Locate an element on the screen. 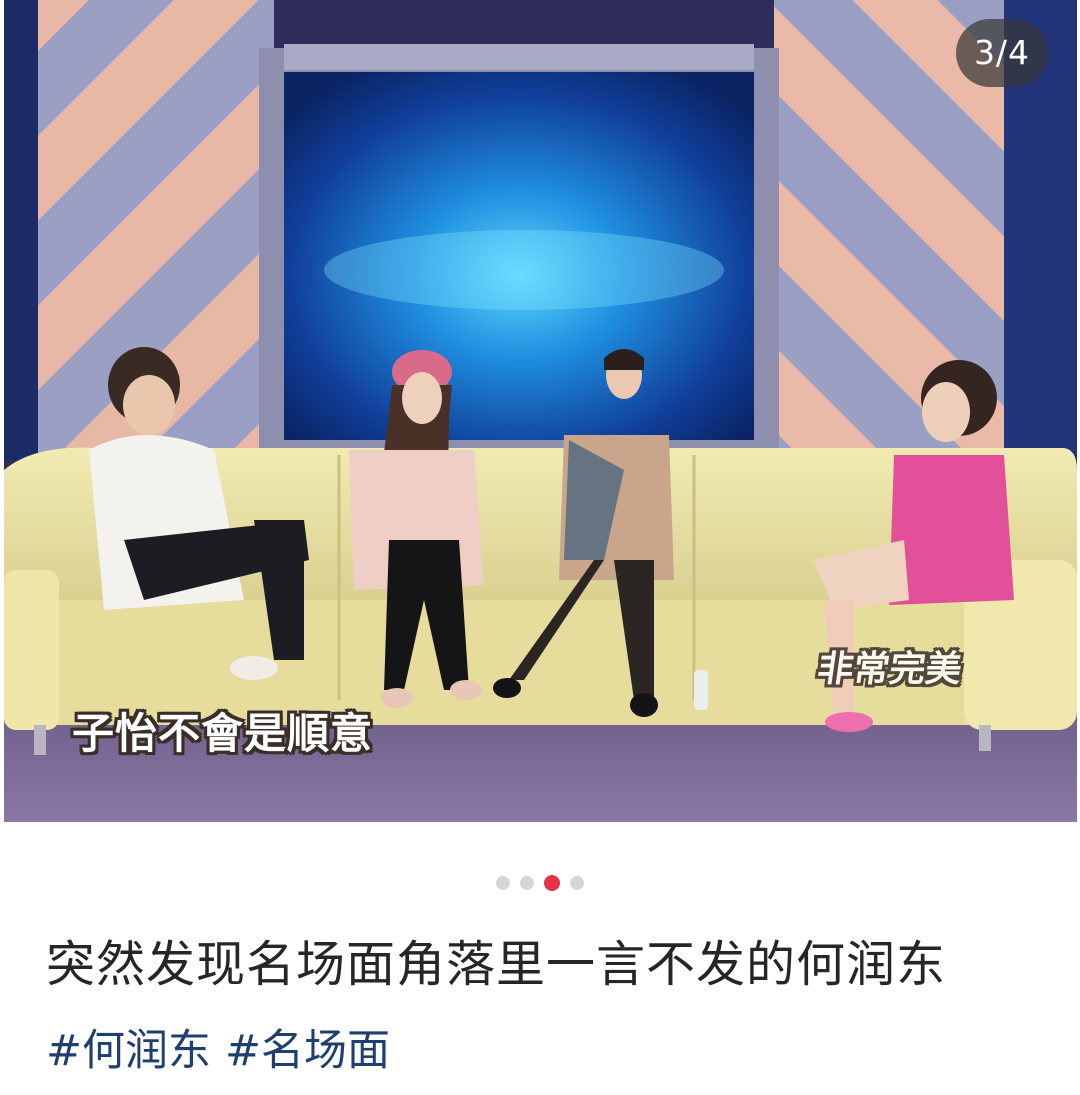 Image resolution: width=1080 pixels, height=1095 pixels. hashtag-link: #何润东 is located at coordinates (128, 1051).